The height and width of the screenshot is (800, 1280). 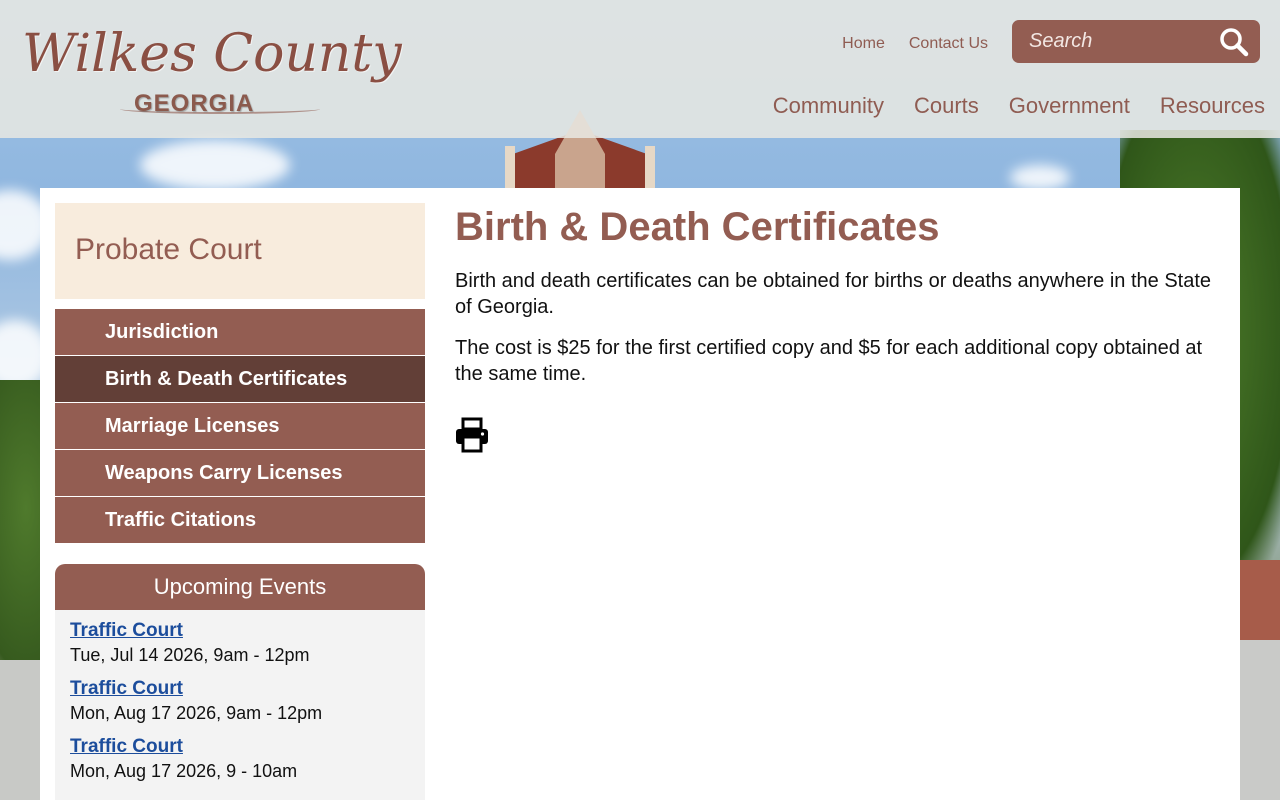 What do you see at coordinates (948, 44) in the screenshot?
I see `util-link-contact-us: Contact Us` at bounding box center [948, 44].